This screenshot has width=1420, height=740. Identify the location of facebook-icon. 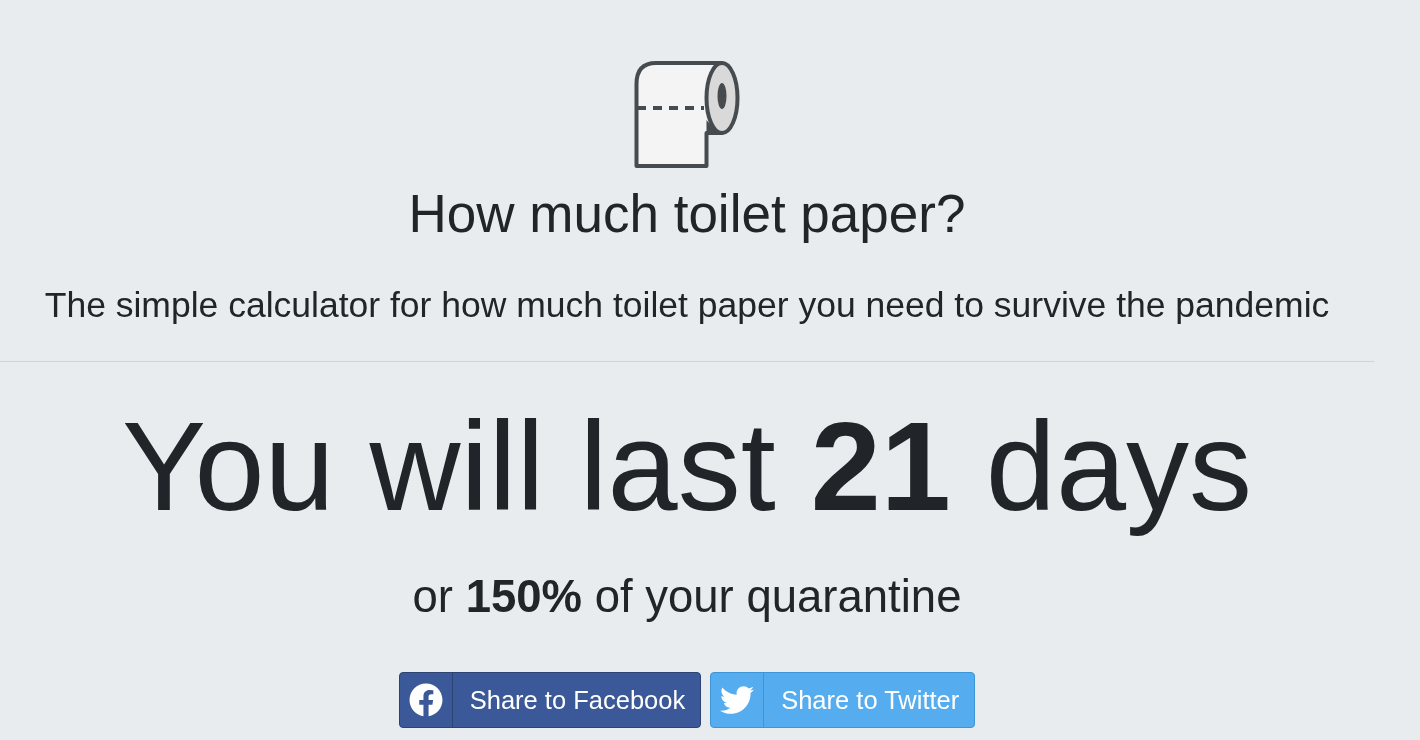
(425, 700).